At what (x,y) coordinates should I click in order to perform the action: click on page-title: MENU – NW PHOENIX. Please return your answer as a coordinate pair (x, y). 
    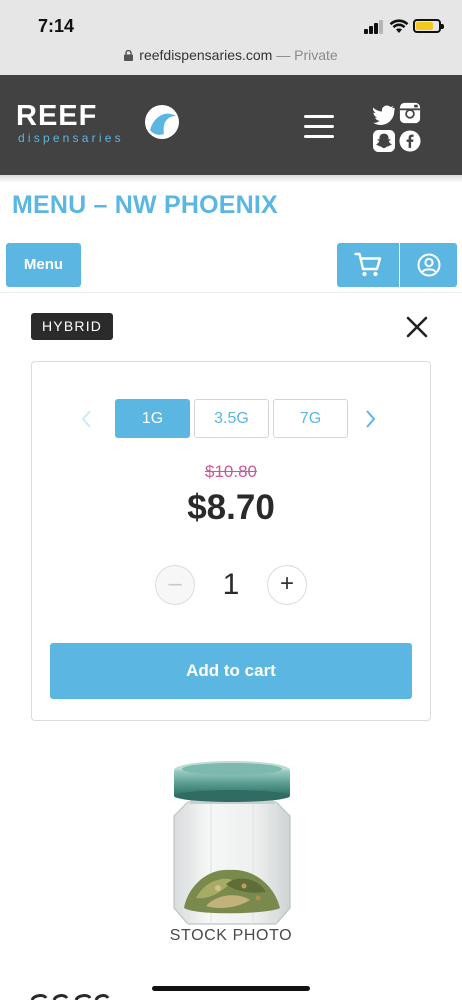
    Looking at the image, I should click on (145, 205).